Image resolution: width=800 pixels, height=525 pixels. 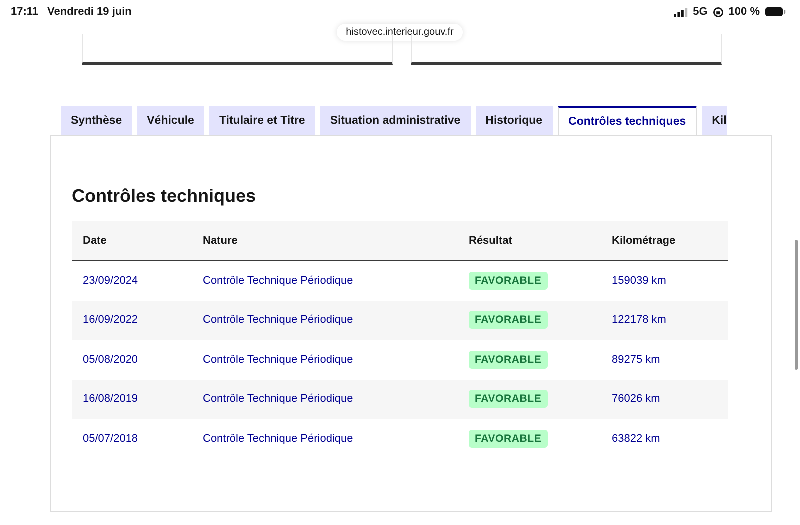 I want to click on tab: Contrôles techniques, so click(x=628, y=120).